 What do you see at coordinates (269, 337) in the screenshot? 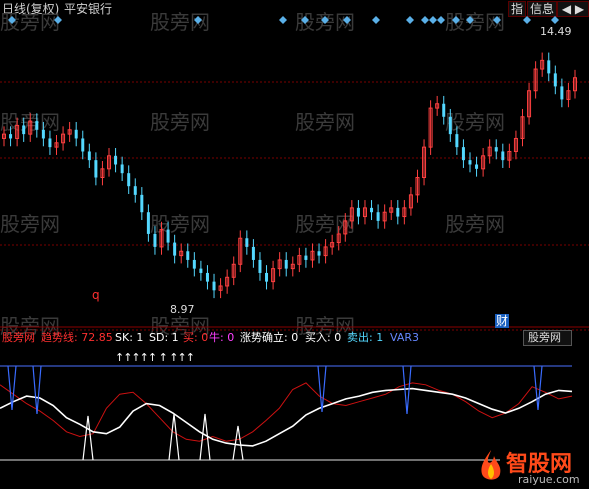
I see `trend-confirm-value: 涨势确立: 0` at bounding box center [269, 337].